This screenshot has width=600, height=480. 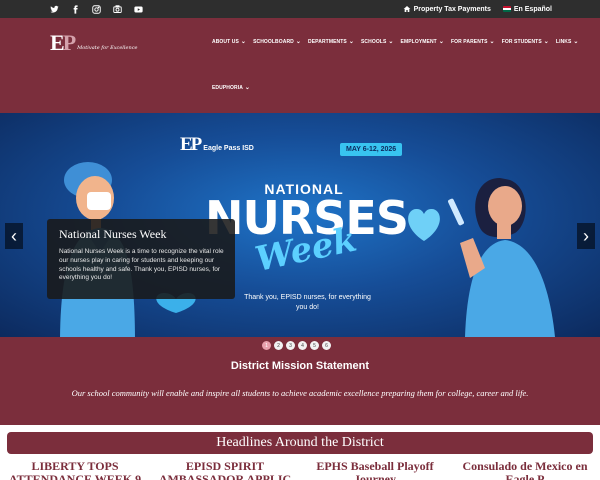 I want to click on nav-label: EDUPHORIA, so click(x=227, y=87).